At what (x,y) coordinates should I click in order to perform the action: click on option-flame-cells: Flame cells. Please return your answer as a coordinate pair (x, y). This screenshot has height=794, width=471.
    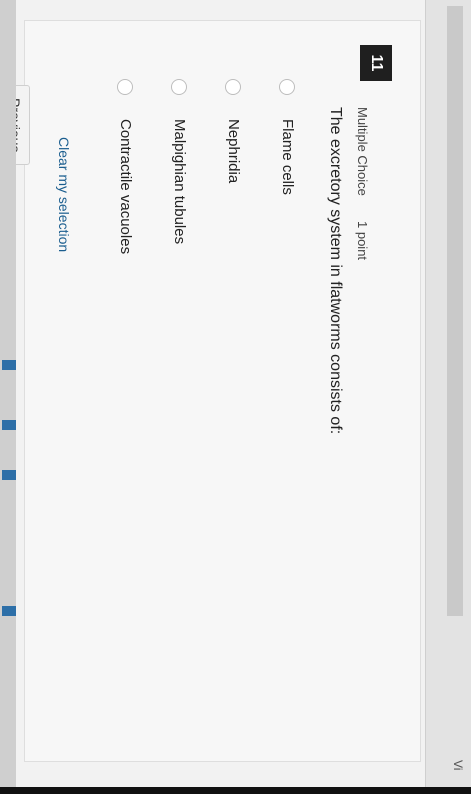
    Looking at the image, I should click on (287, 137).